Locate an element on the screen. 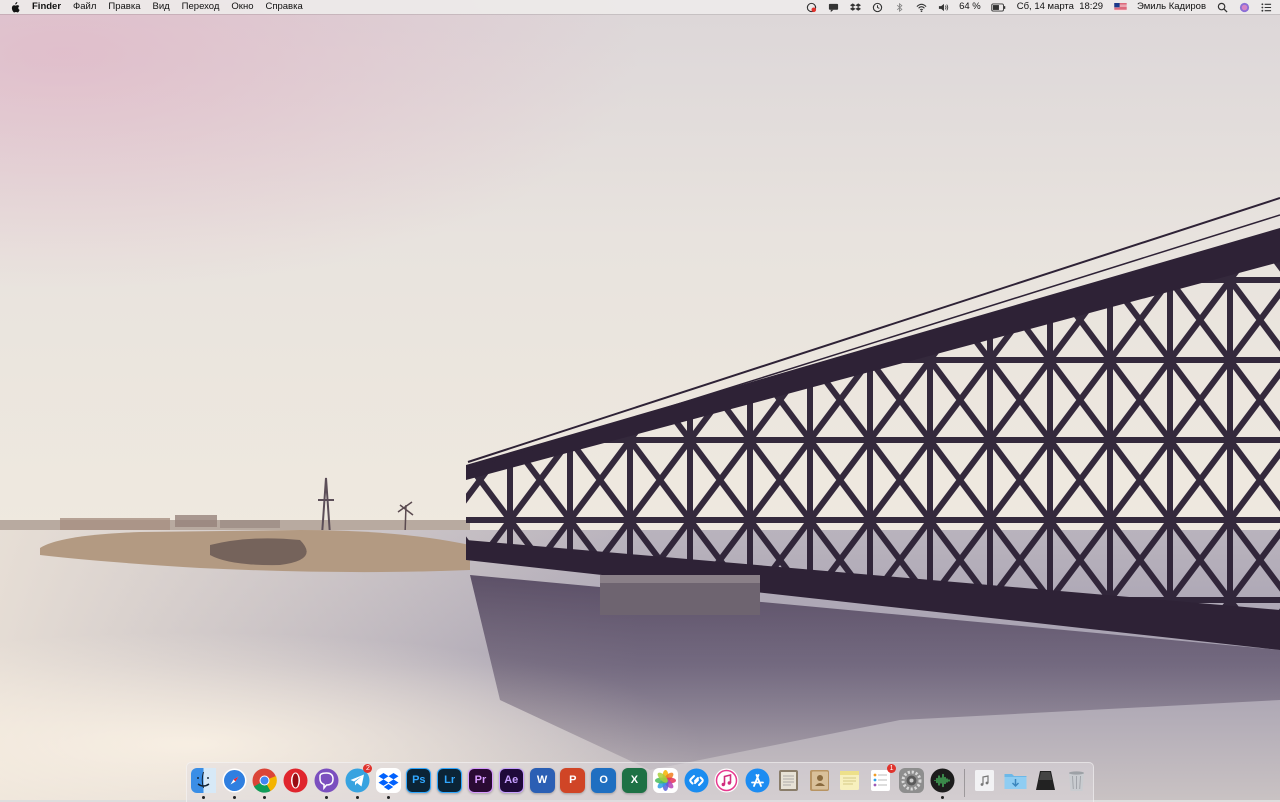  dock-viber-icon is located at coordinates (326, 782).